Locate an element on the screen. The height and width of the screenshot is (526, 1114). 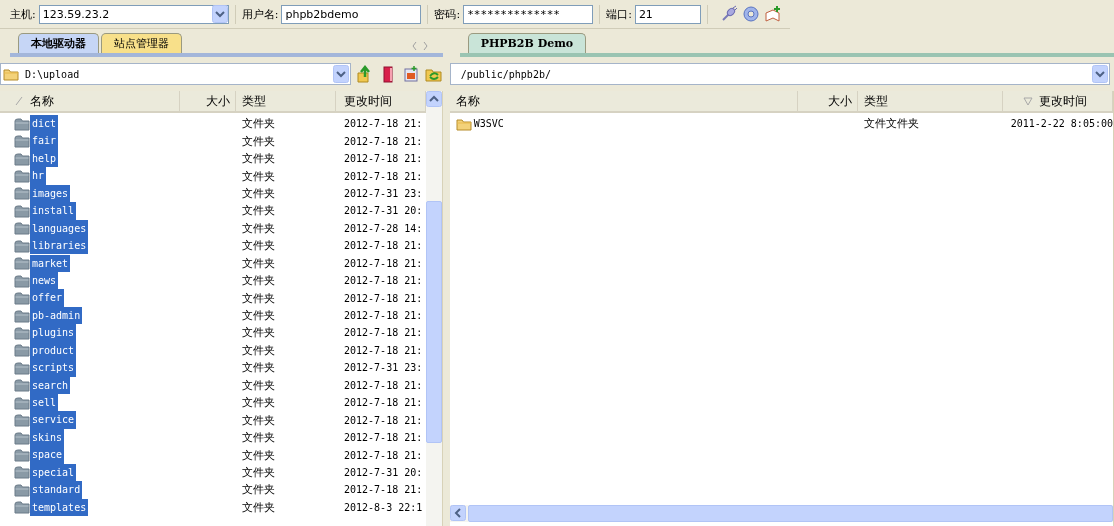
scroll-thumb is located at coordinates (433, 322).